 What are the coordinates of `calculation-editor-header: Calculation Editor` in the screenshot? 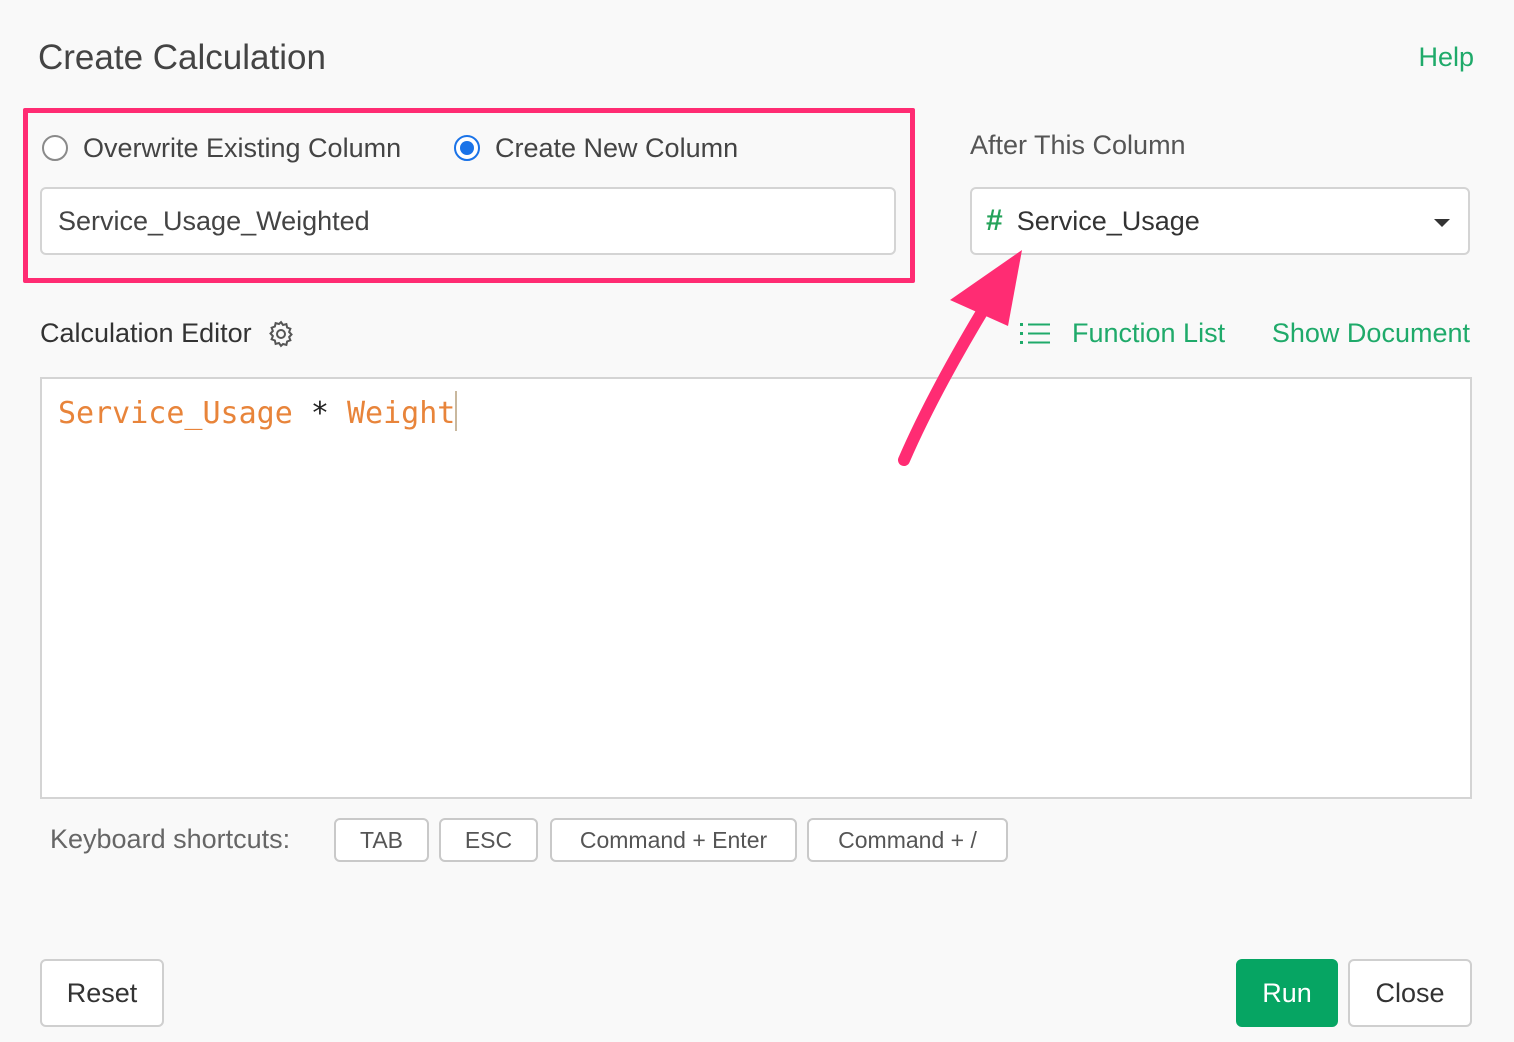 It's located at (168, 333).